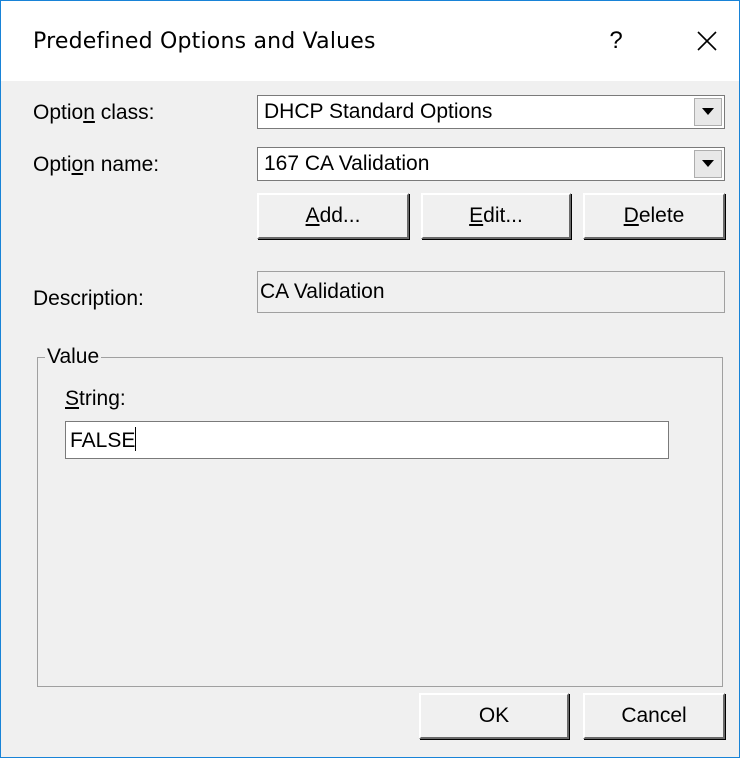 The width and height of the screenshot is (740, 758). Describe the element at coordinates (654, 216) in the screenshot. I see `delete-button: Delete` at that location.